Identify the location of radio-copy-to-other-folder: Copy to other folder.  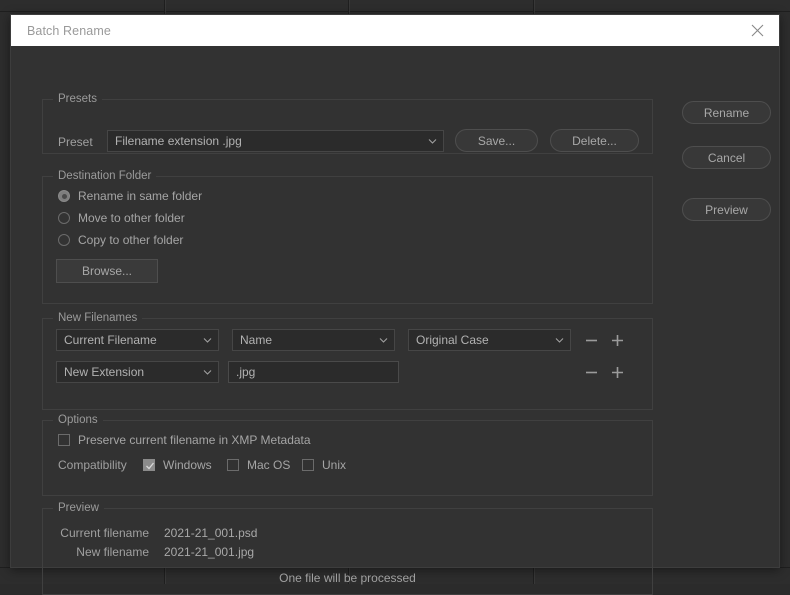
(120, 240).